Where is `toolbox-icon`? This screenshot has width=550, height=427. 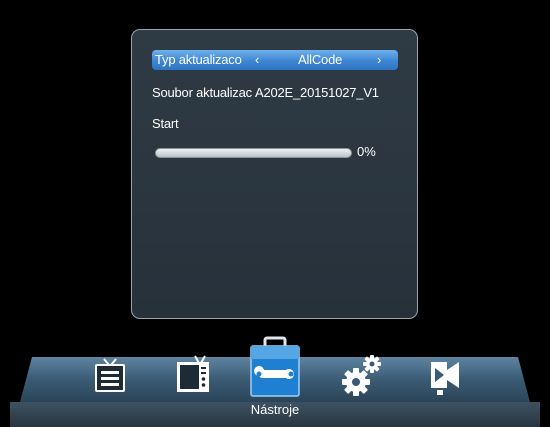
toolbox-icon is located at coordinates (275, 366).